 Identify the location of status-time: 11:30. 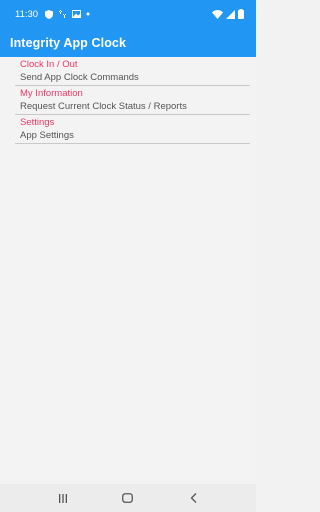
(27, 14).